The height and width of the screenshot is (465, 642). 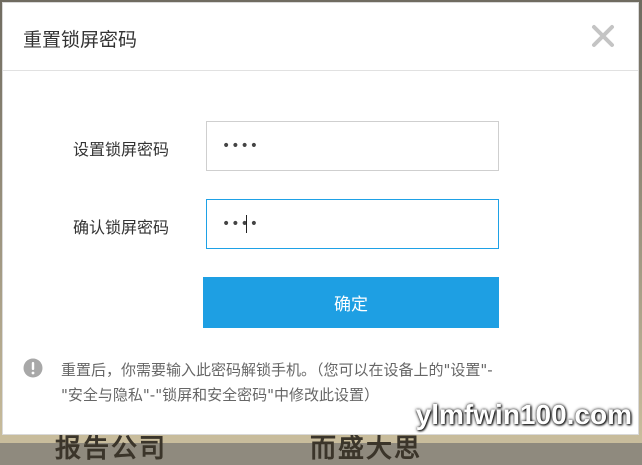 What do you see at coordinates (241, 224) in the screenshot?
I see `confirm-password-value: ••••` at bounding box center [241, 224].